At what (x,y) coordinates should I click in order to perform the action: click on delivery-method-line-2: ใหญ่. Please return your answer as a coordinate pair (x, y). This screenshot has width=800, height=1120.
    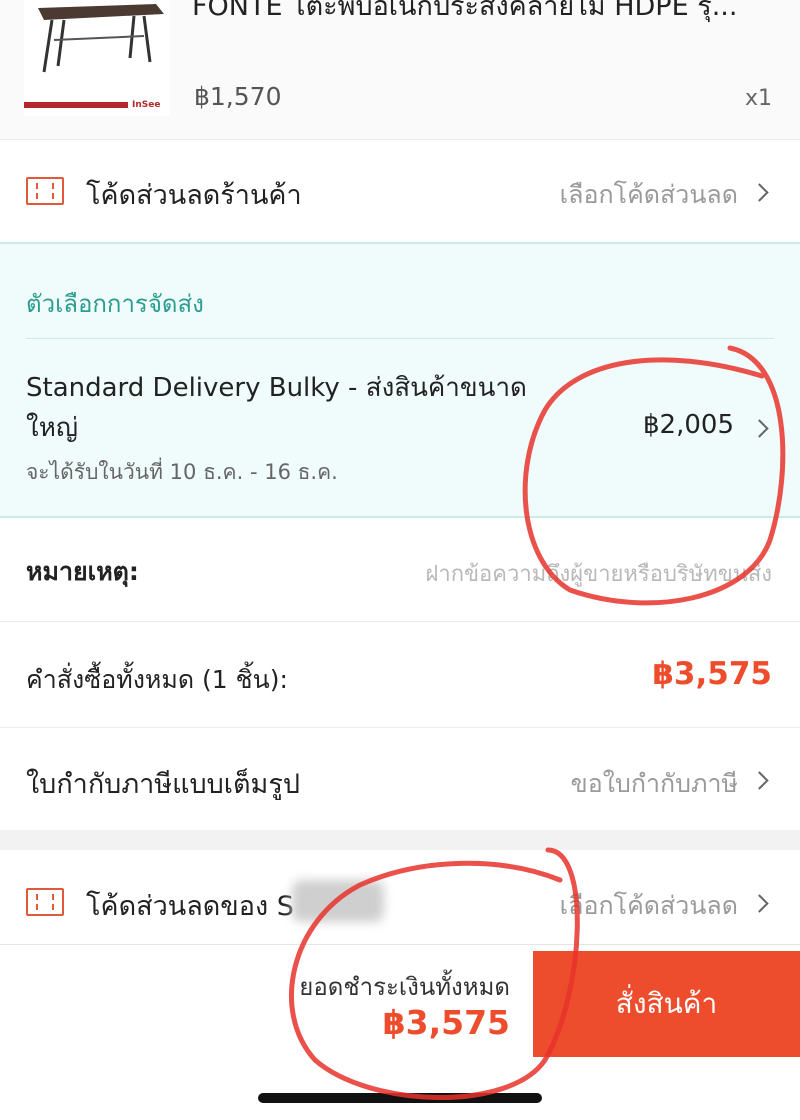
    Looking at the image, I should click on (52, 428).